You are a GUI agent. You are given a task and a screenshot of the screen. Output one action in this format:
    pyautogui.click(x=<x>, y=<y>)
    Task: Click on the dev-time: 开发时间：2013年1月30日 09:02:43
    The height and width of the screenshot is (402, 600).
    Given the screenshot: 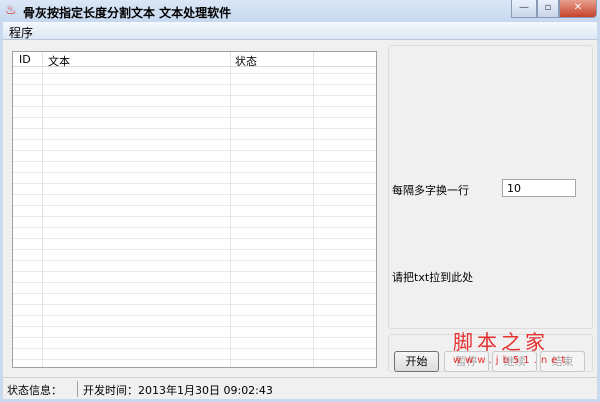 What is the action you would take?
    pyautogui.click(x=178, y=390)
    